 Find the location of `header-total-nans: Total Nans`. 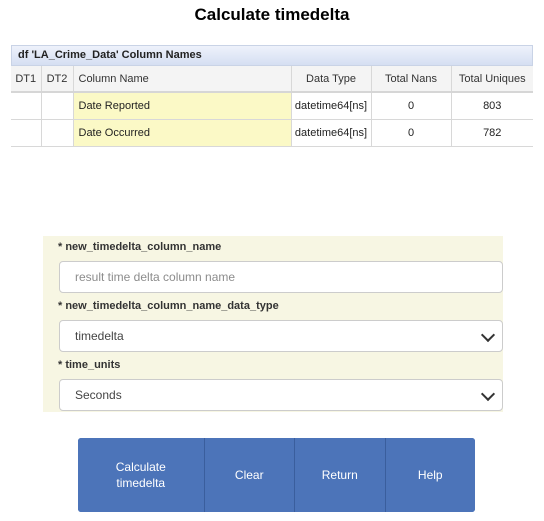

header-total-nans: Total Nans is located at coordinates (411, 79).